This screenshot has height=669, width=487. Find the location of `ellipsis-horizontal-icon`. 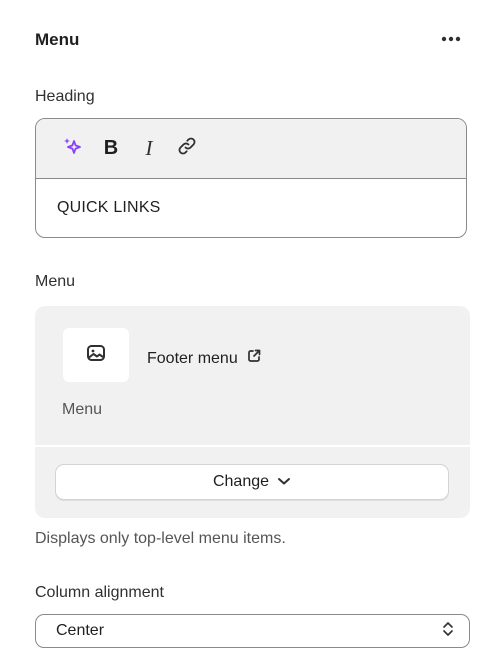

ellipsis-horizontal-icon is located at coordinates (451, 39).